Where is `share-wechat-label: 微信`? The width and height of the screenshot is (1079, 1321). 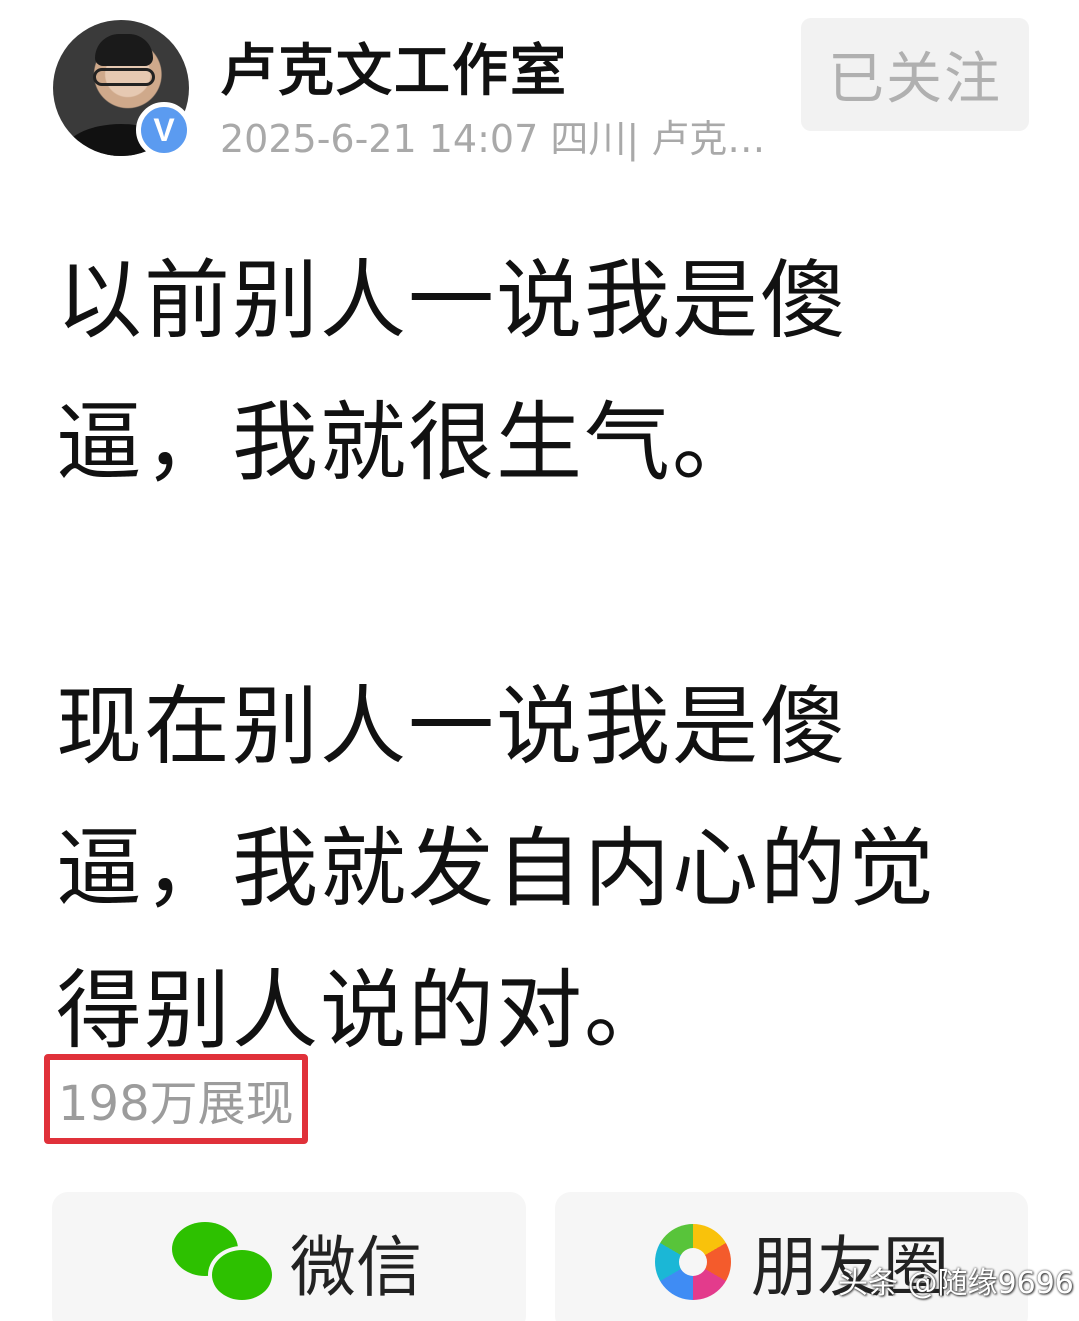 share-wechat-label: 微信 is located at coordinates (356, 1267).